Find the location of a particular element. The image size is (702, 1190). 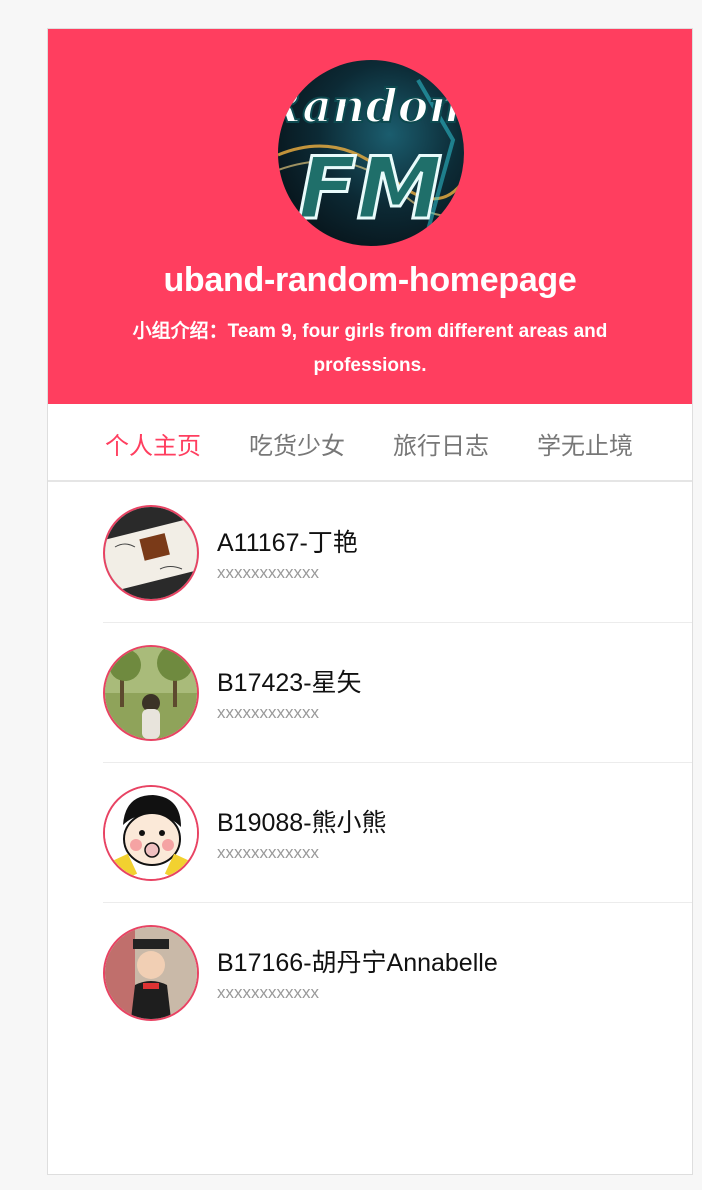

member-name: B17423-星矢 is located at coordinates (289, 683).